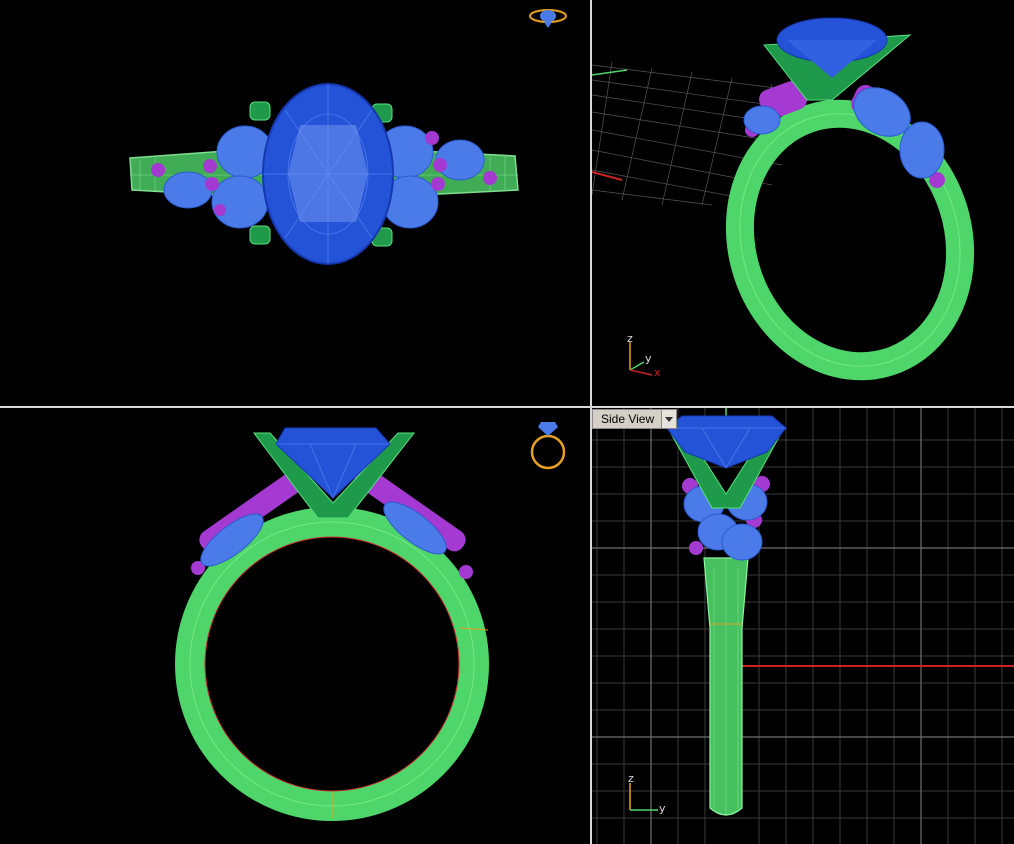  Describe the element at coordinates (643, 797) in the screenshot. I see `side-view-axis-triad` at that location.